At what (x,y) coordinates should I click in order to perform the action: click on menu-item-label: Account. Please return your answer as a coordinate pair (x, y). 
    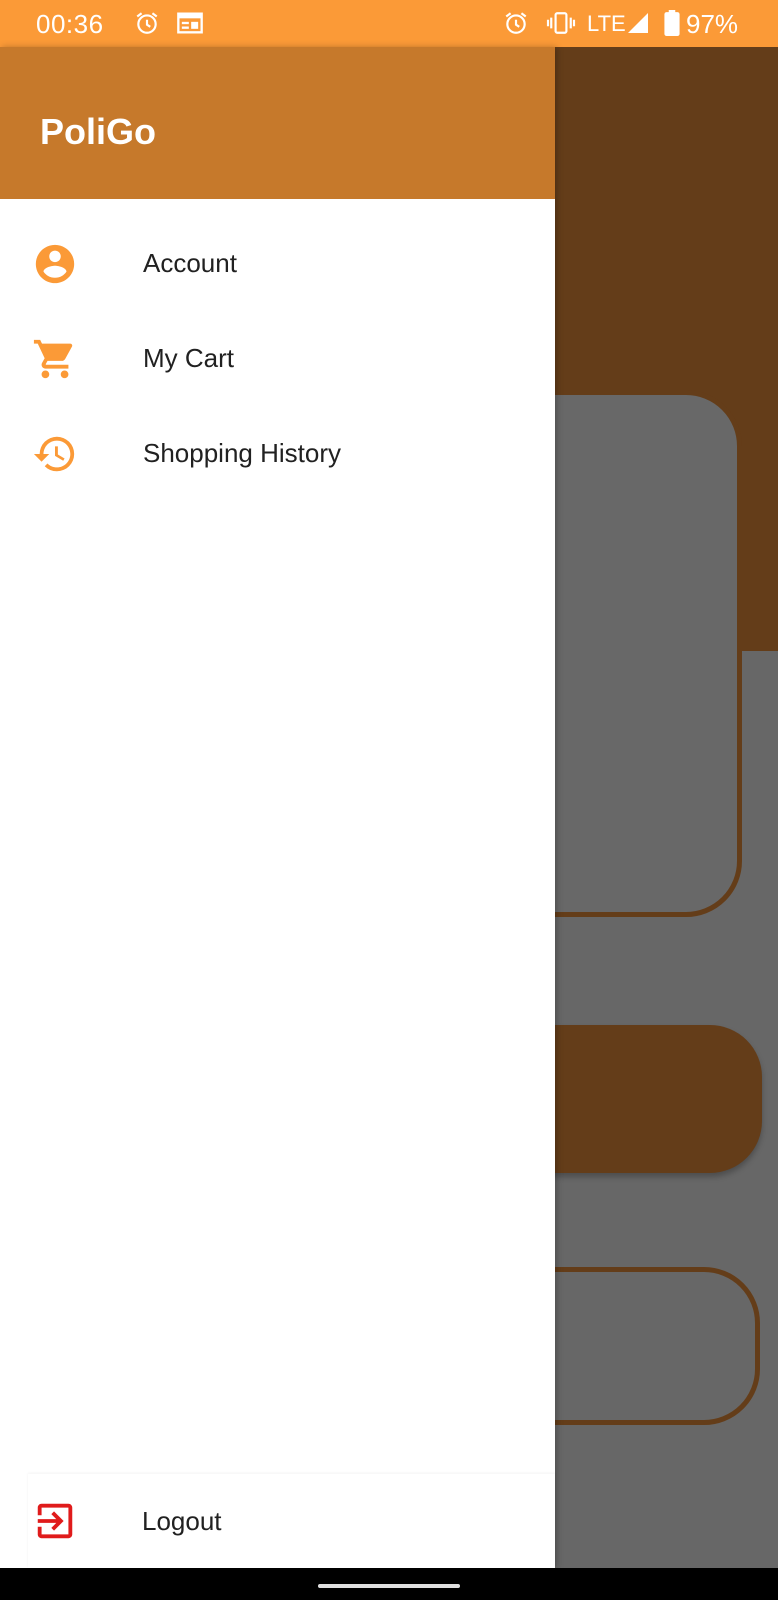
    Looking at the image, I should click on (190, 263).